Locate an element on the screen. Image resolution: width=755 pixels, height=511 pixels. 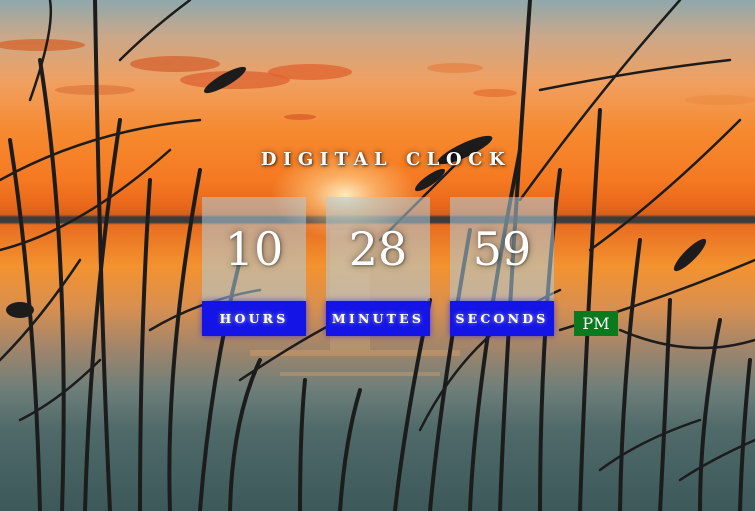
minutes-unit: 28 MINUTES is located at coordinates (378, 267).